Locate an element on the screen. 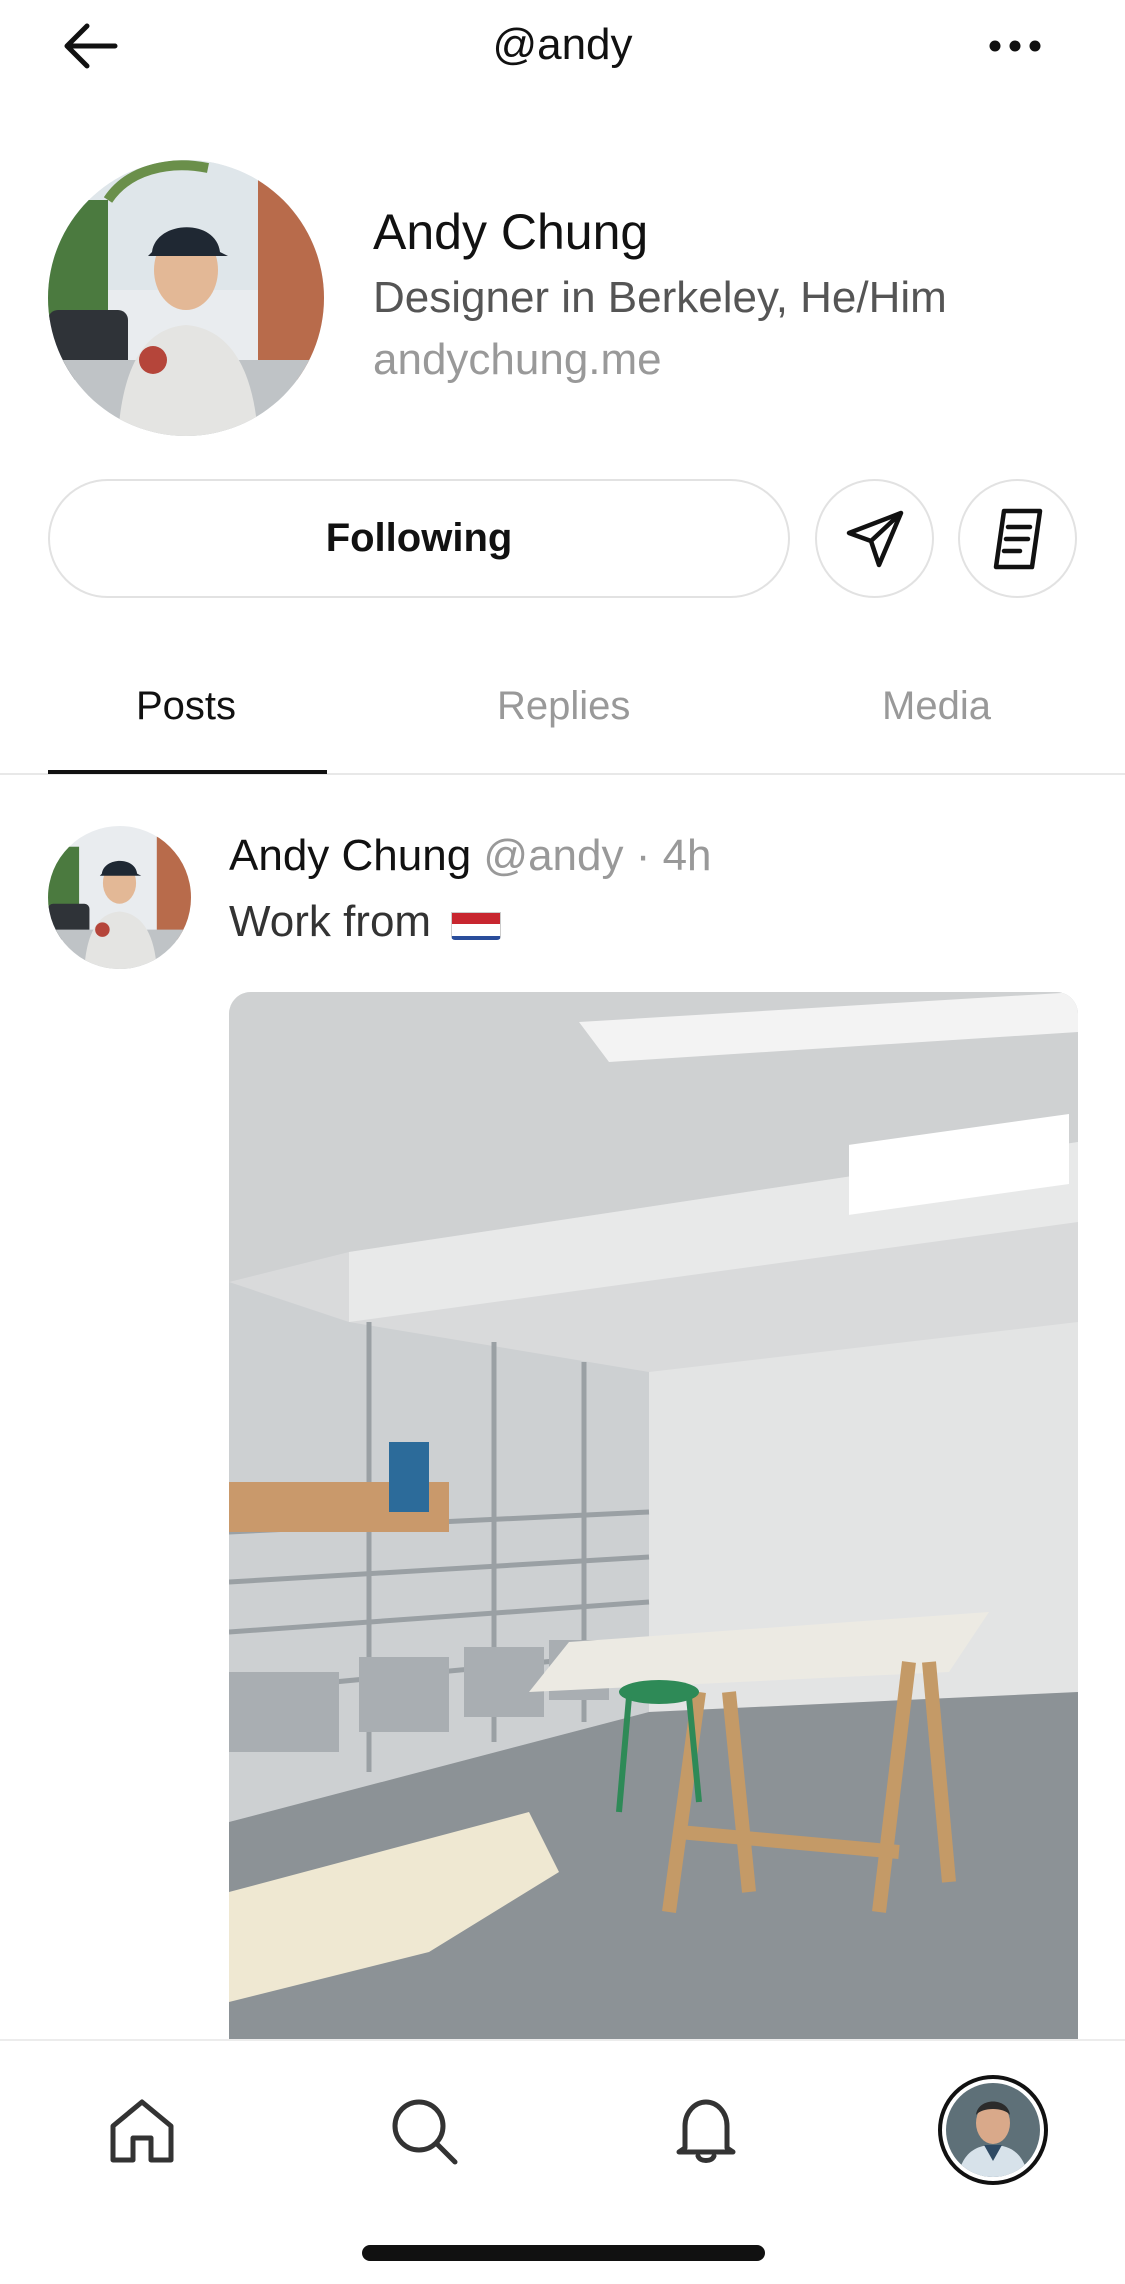 The width and height of the screenshot is (1125, 2284). top-bar: @andy is located at coordinates (562, 47).